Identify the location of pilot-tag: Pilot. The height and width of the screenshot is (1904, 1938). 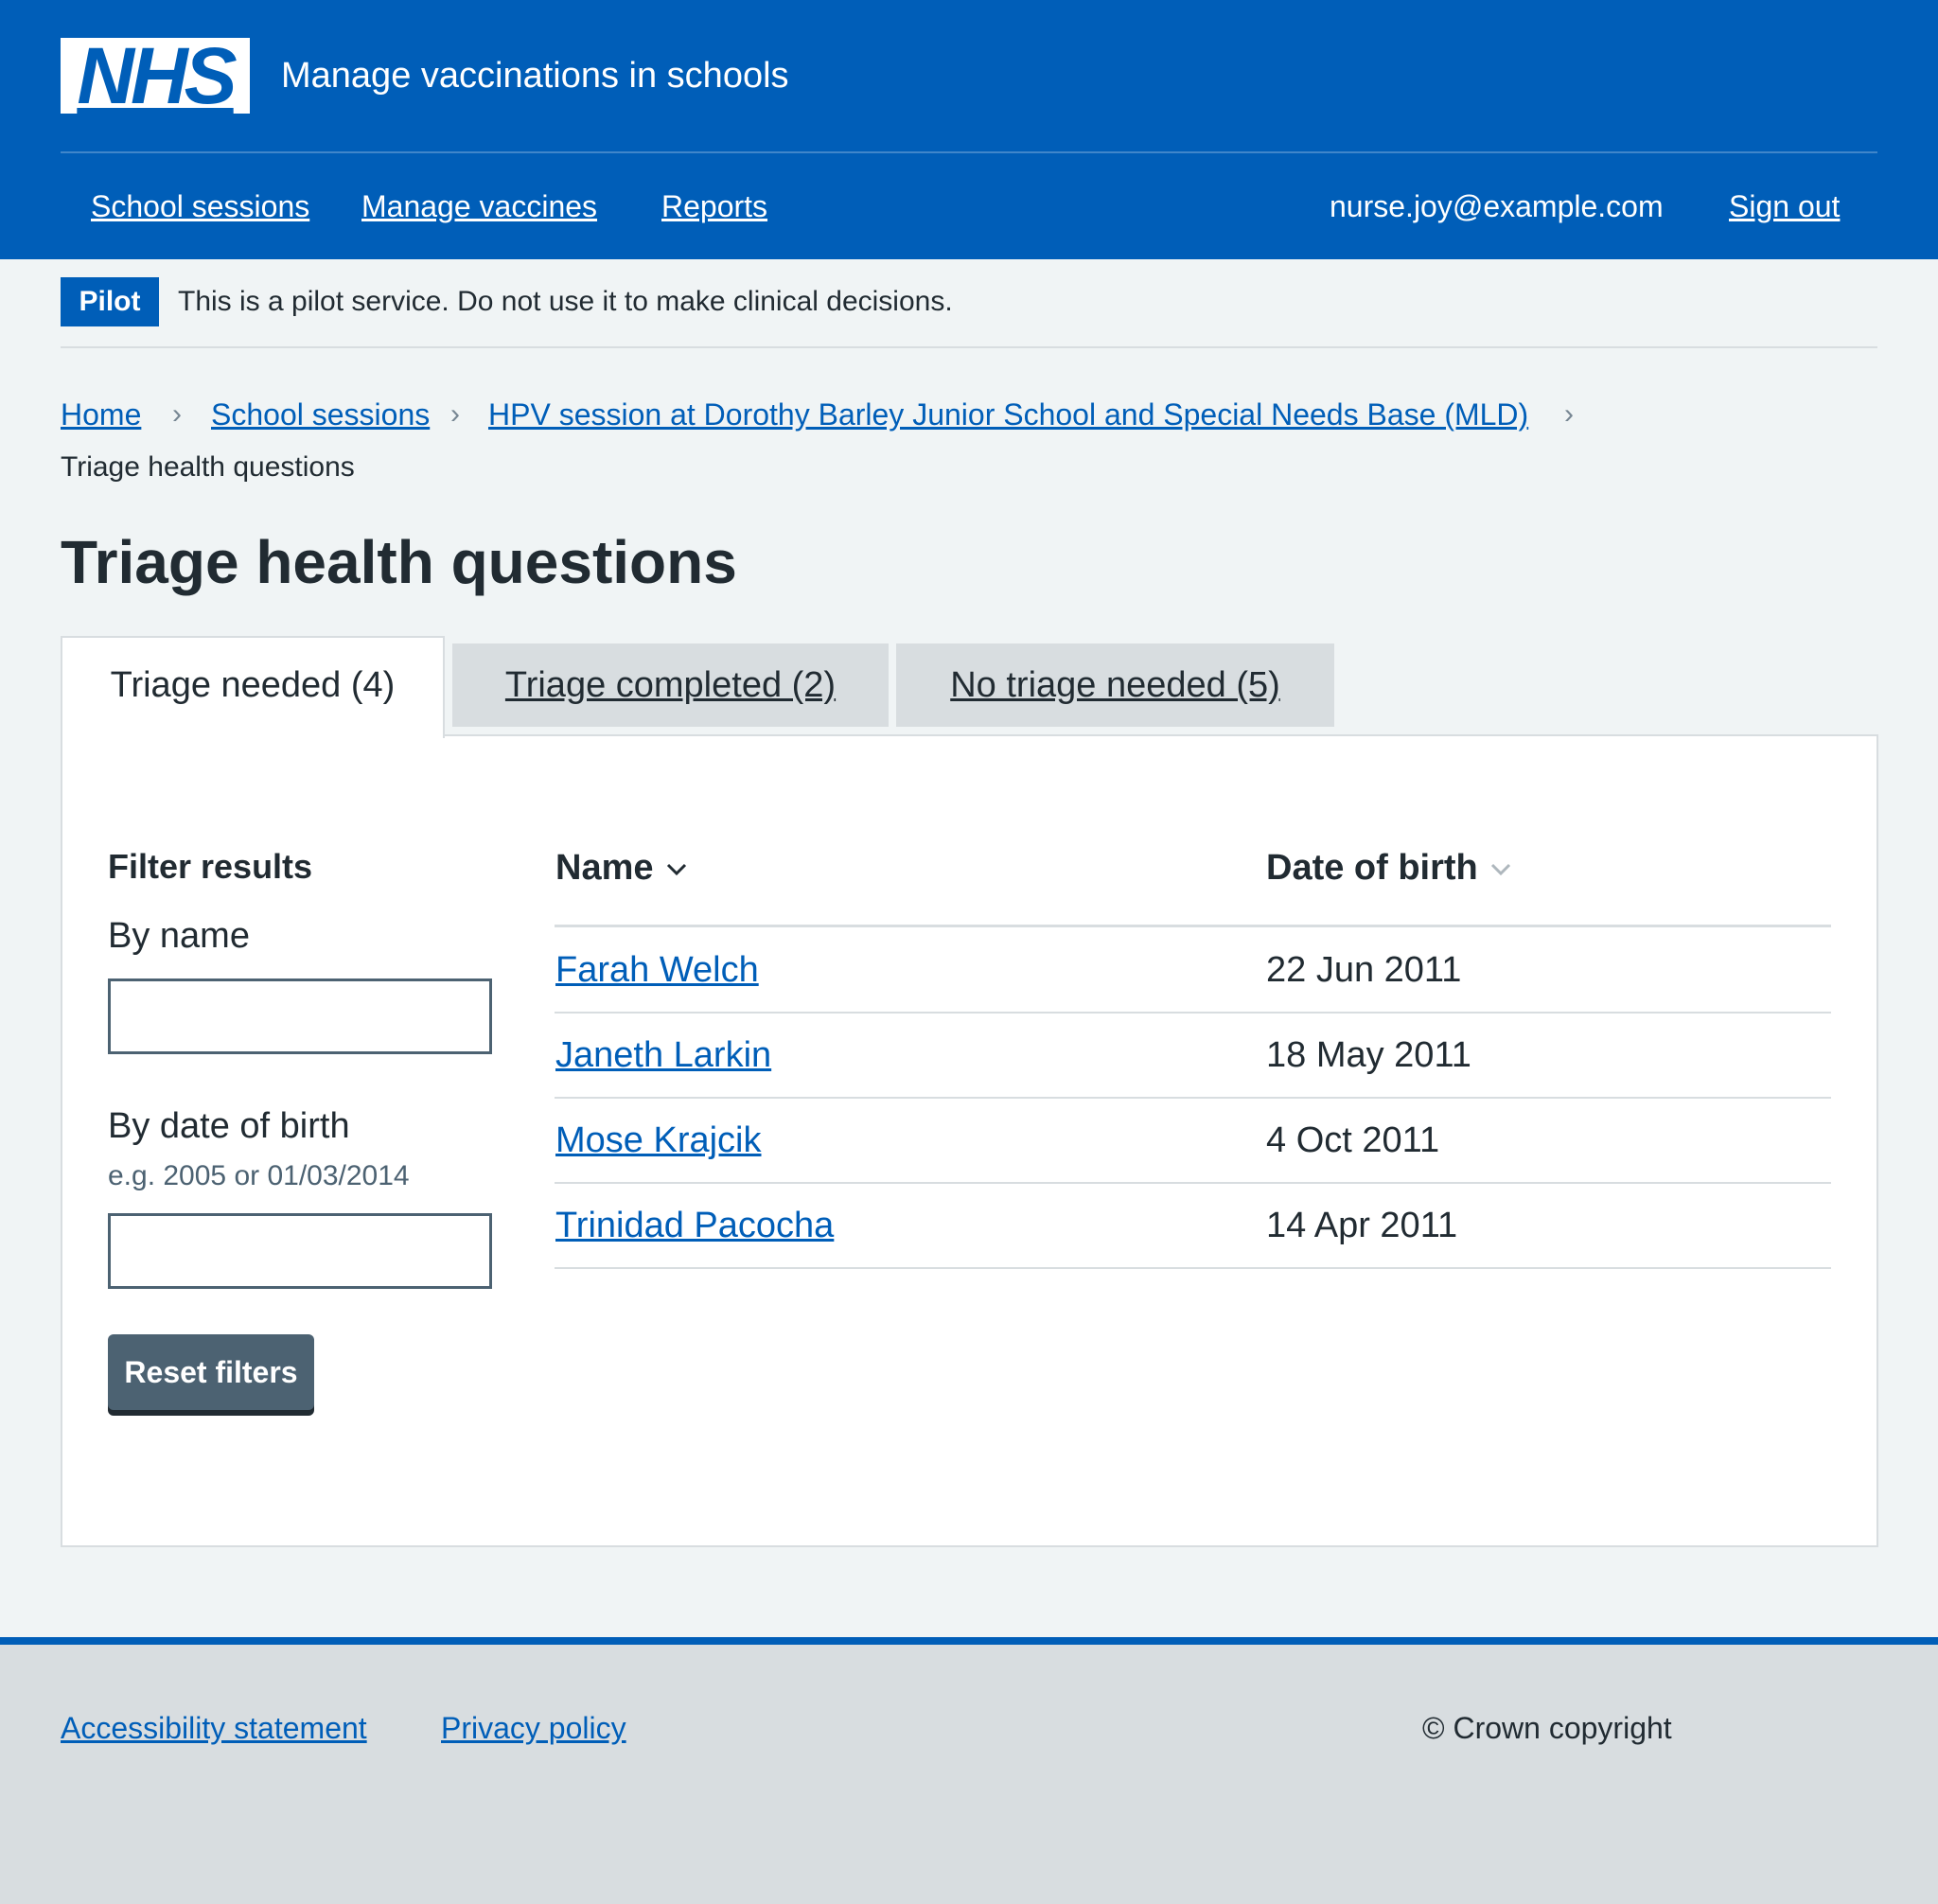
(110, 301).